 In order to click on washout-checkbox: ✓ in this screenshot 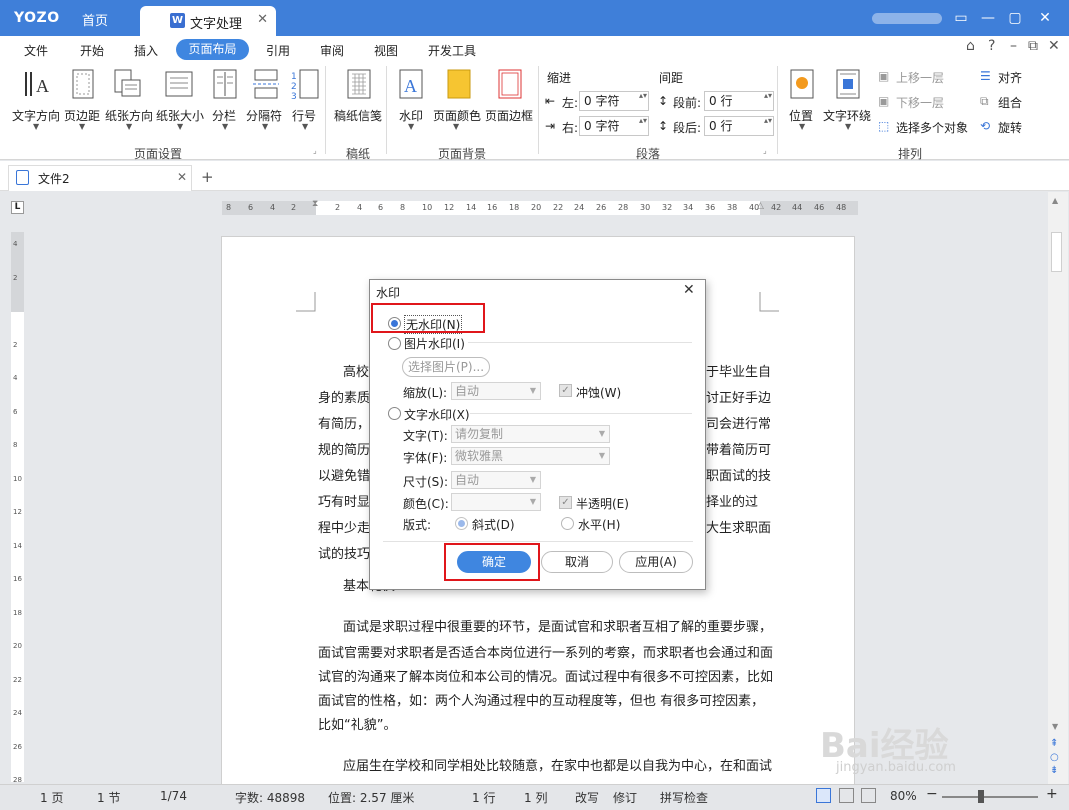, I will do `click(565, 390)`.